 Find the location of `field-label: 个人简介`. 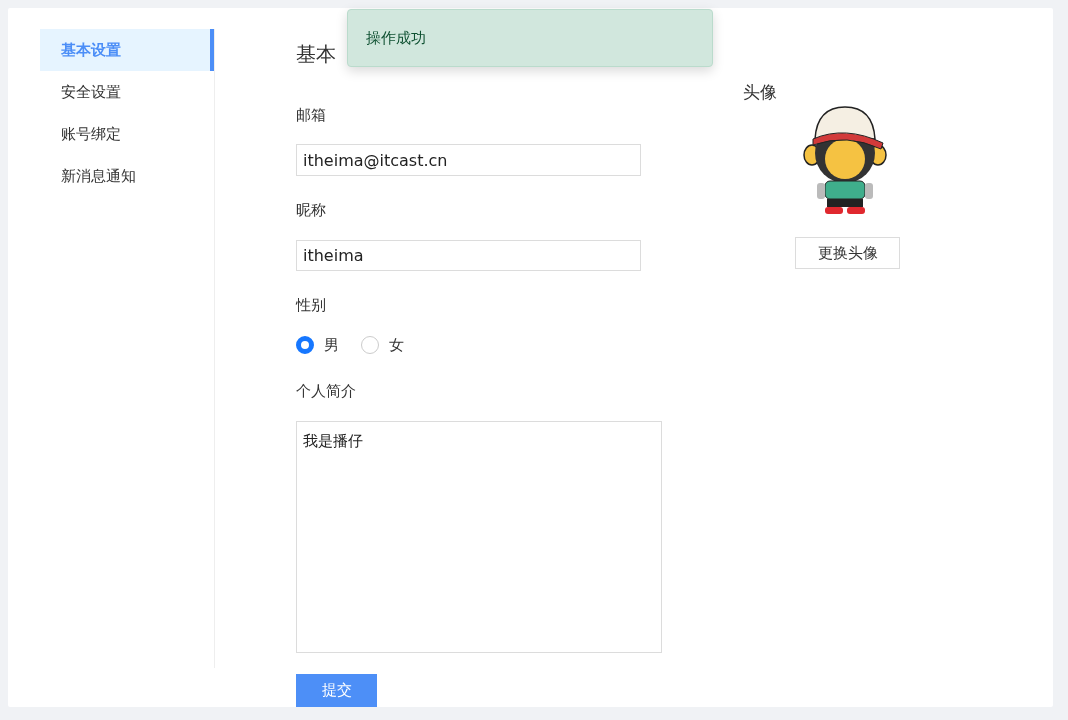

field-label: 个人简介 is located at coordinates (326, 391).